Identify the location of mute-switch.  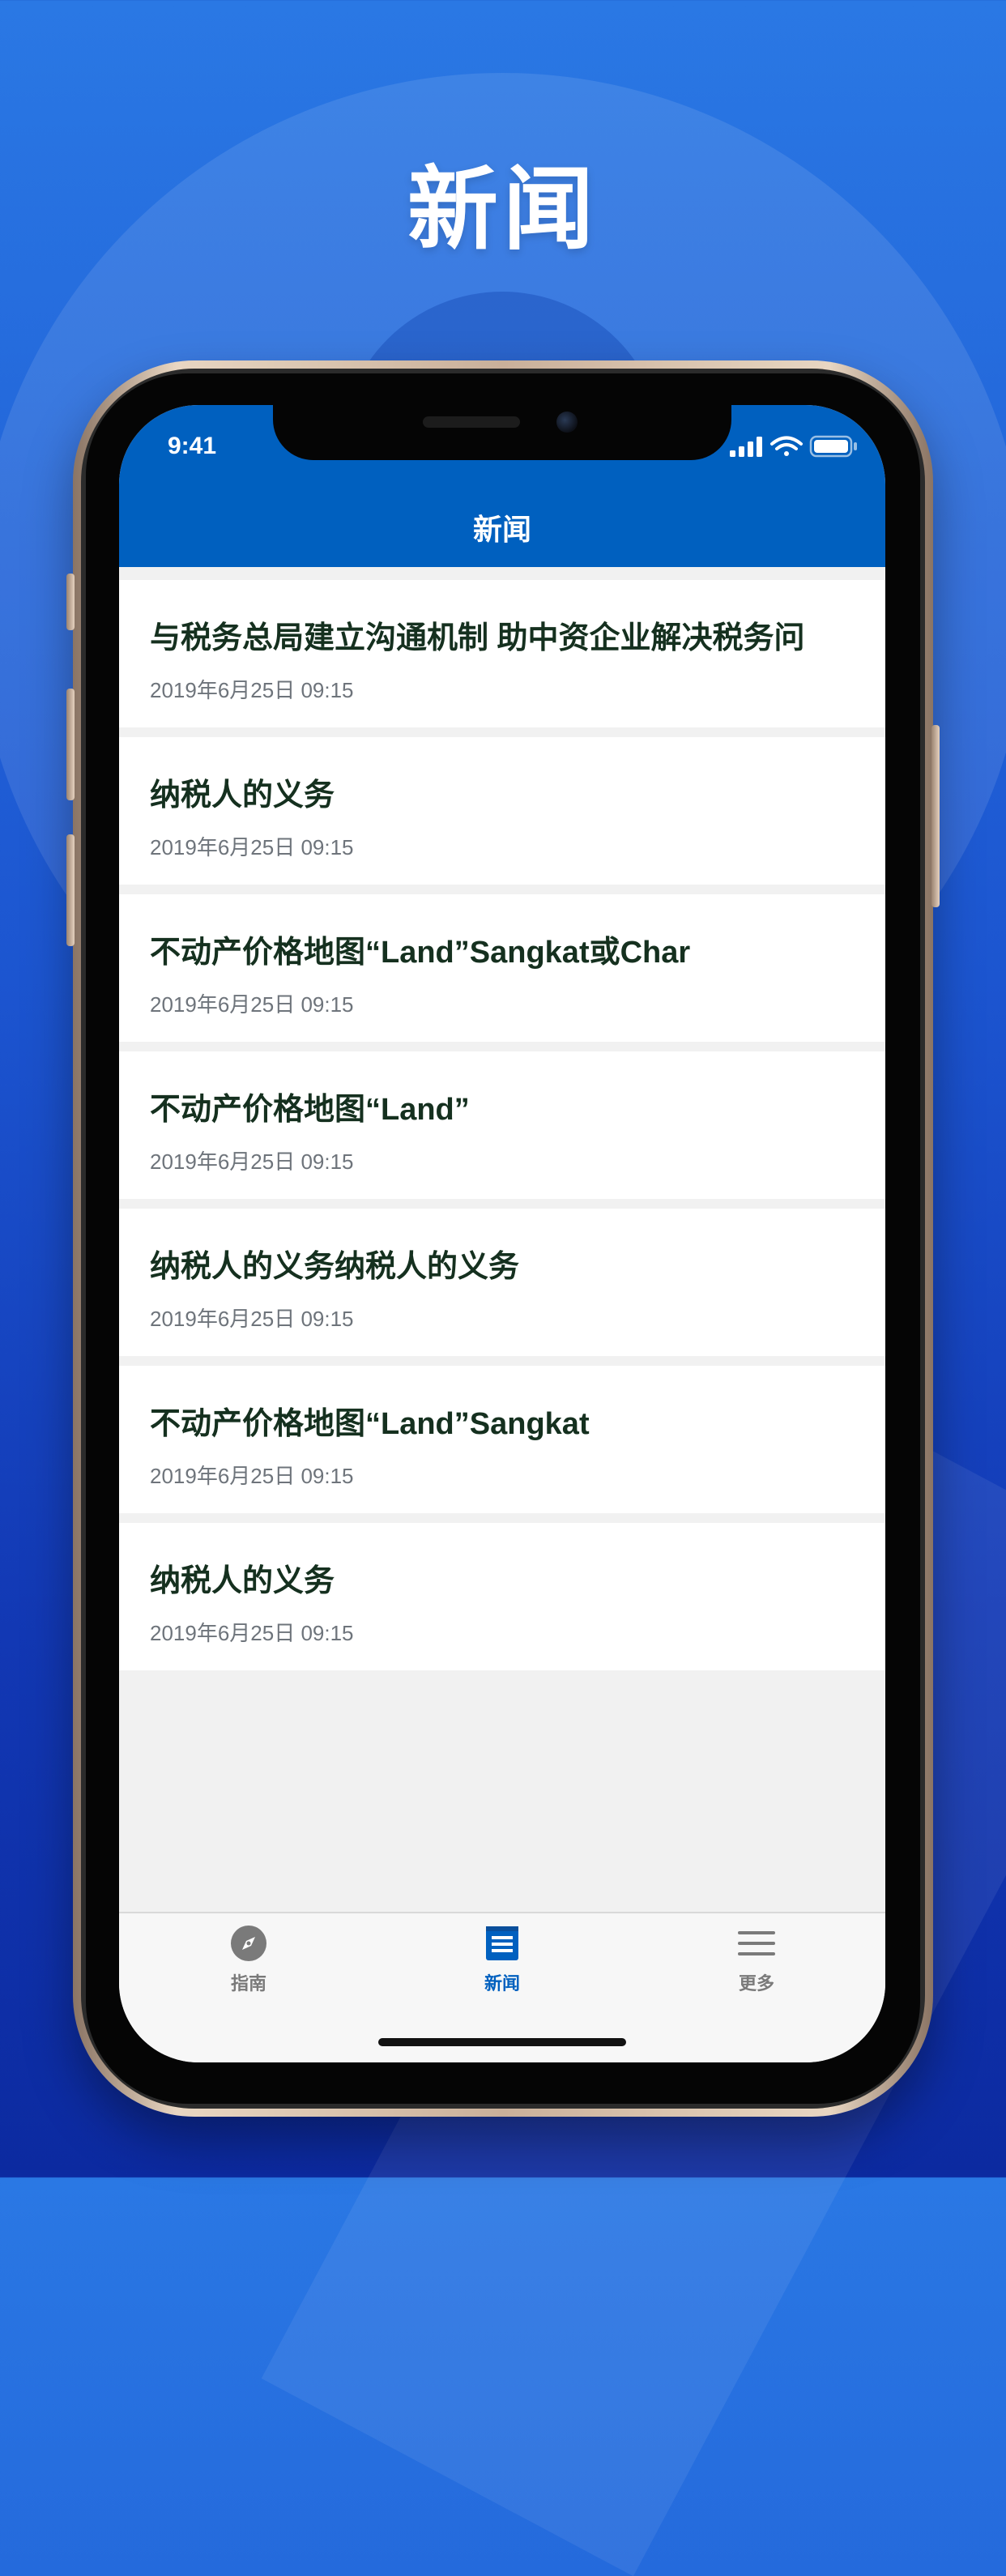
(71, 602).